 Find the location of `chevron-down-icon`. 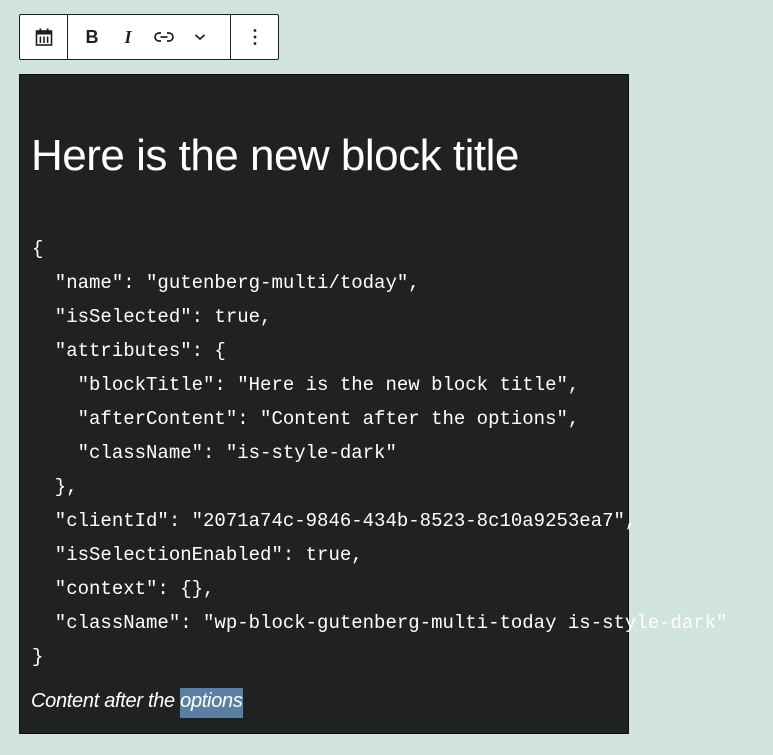

chevron-down-icon is located at coordinates (200, 37).